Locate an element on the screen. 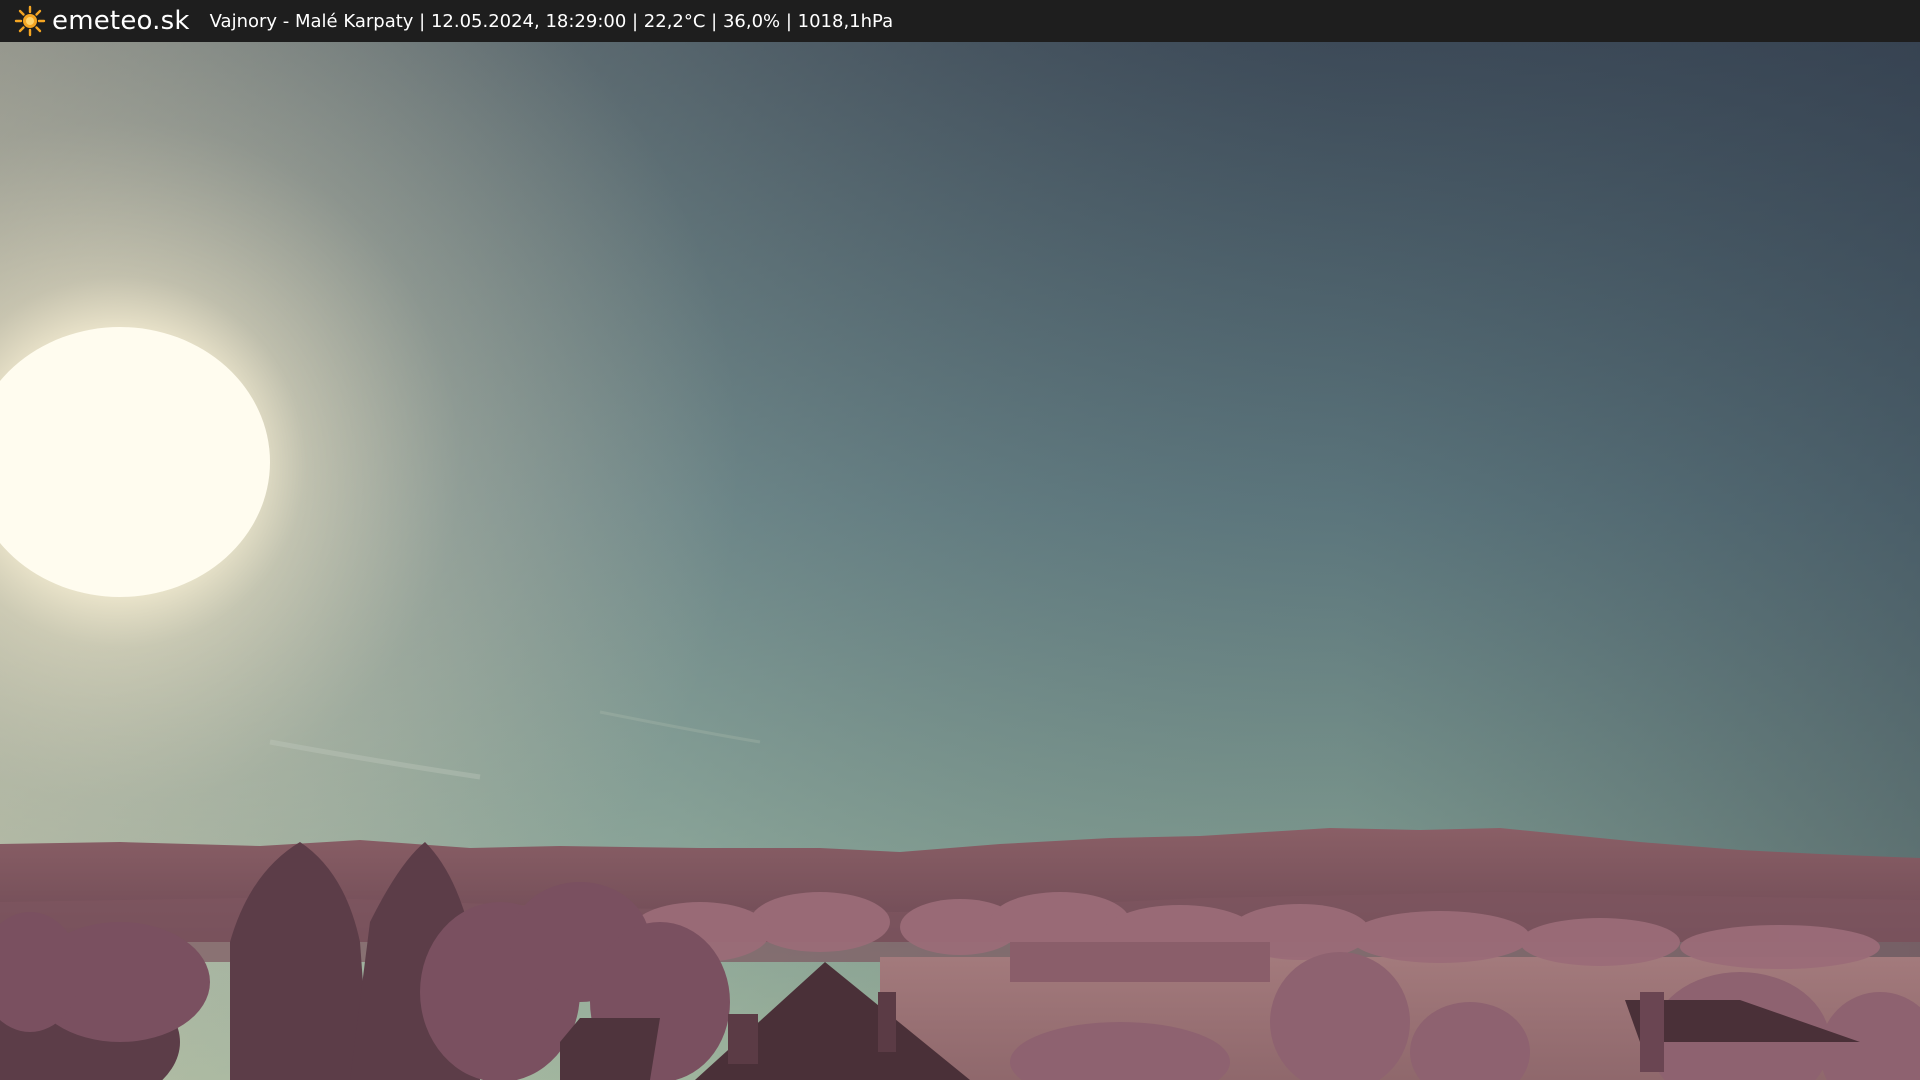 This screenshot has height=1080, width=1920. brand: emeteo.sk is located at coordinates (102, 21).